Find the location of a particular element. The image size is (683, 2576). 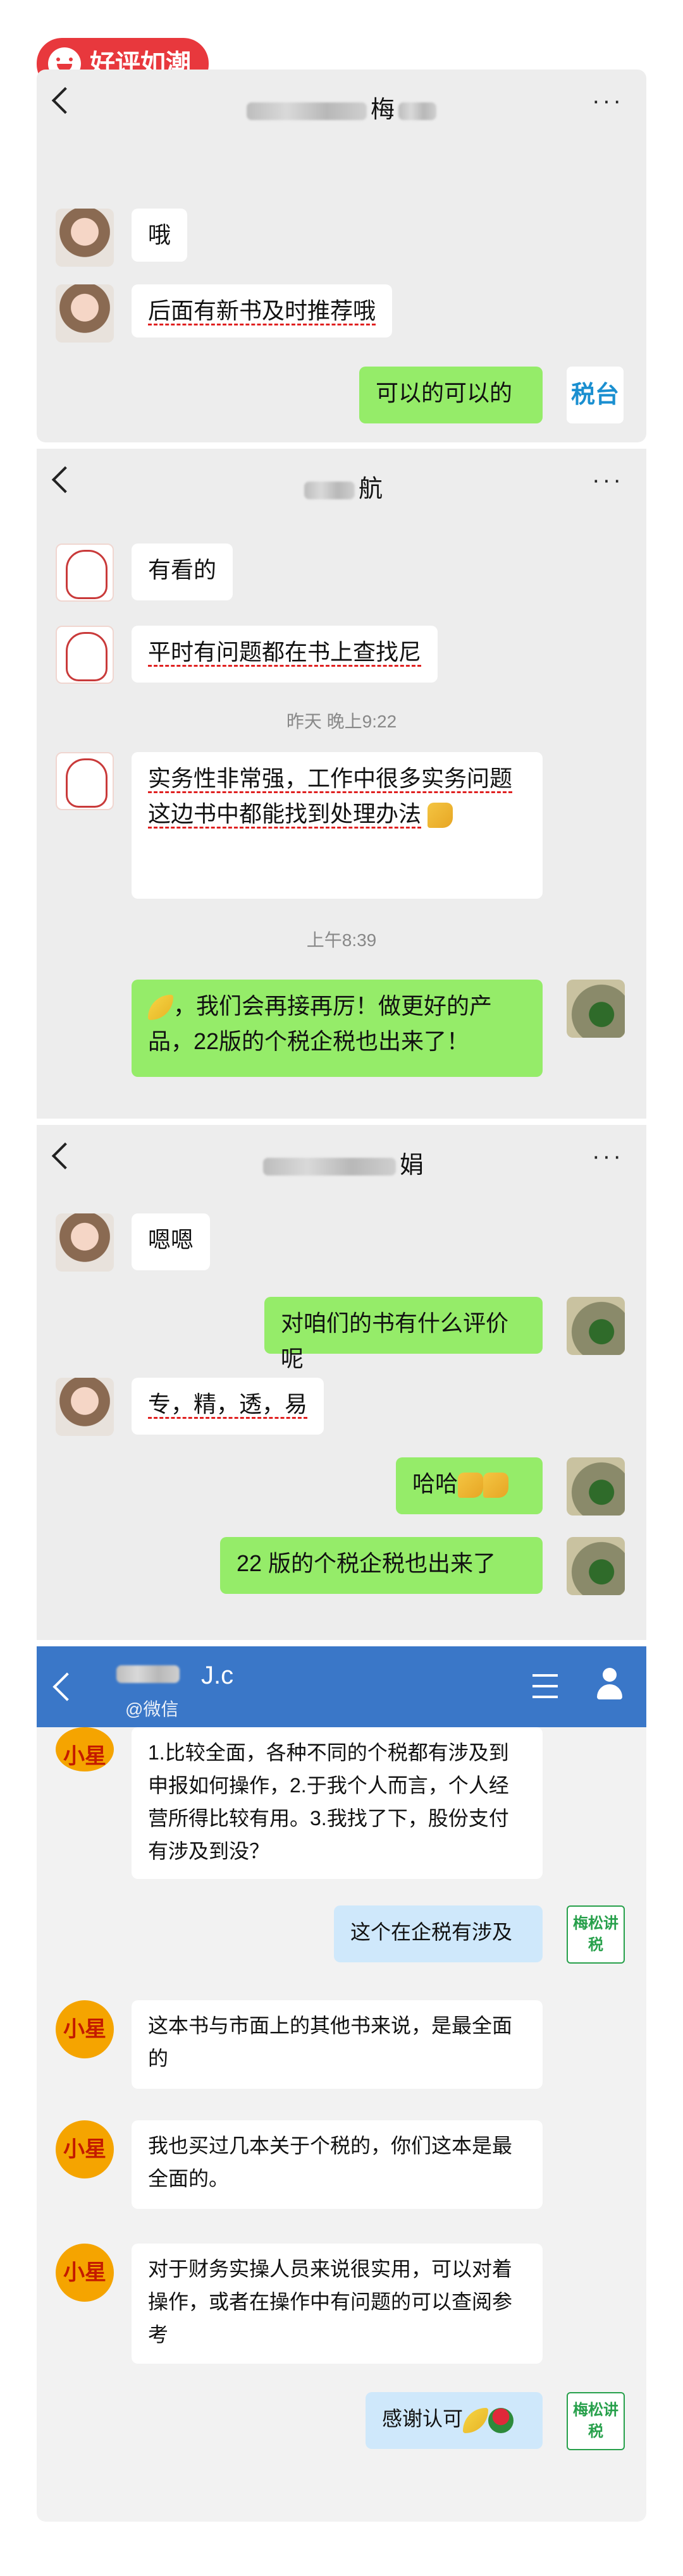

tax-logo: 税台 is located at coordinates (595, 395).